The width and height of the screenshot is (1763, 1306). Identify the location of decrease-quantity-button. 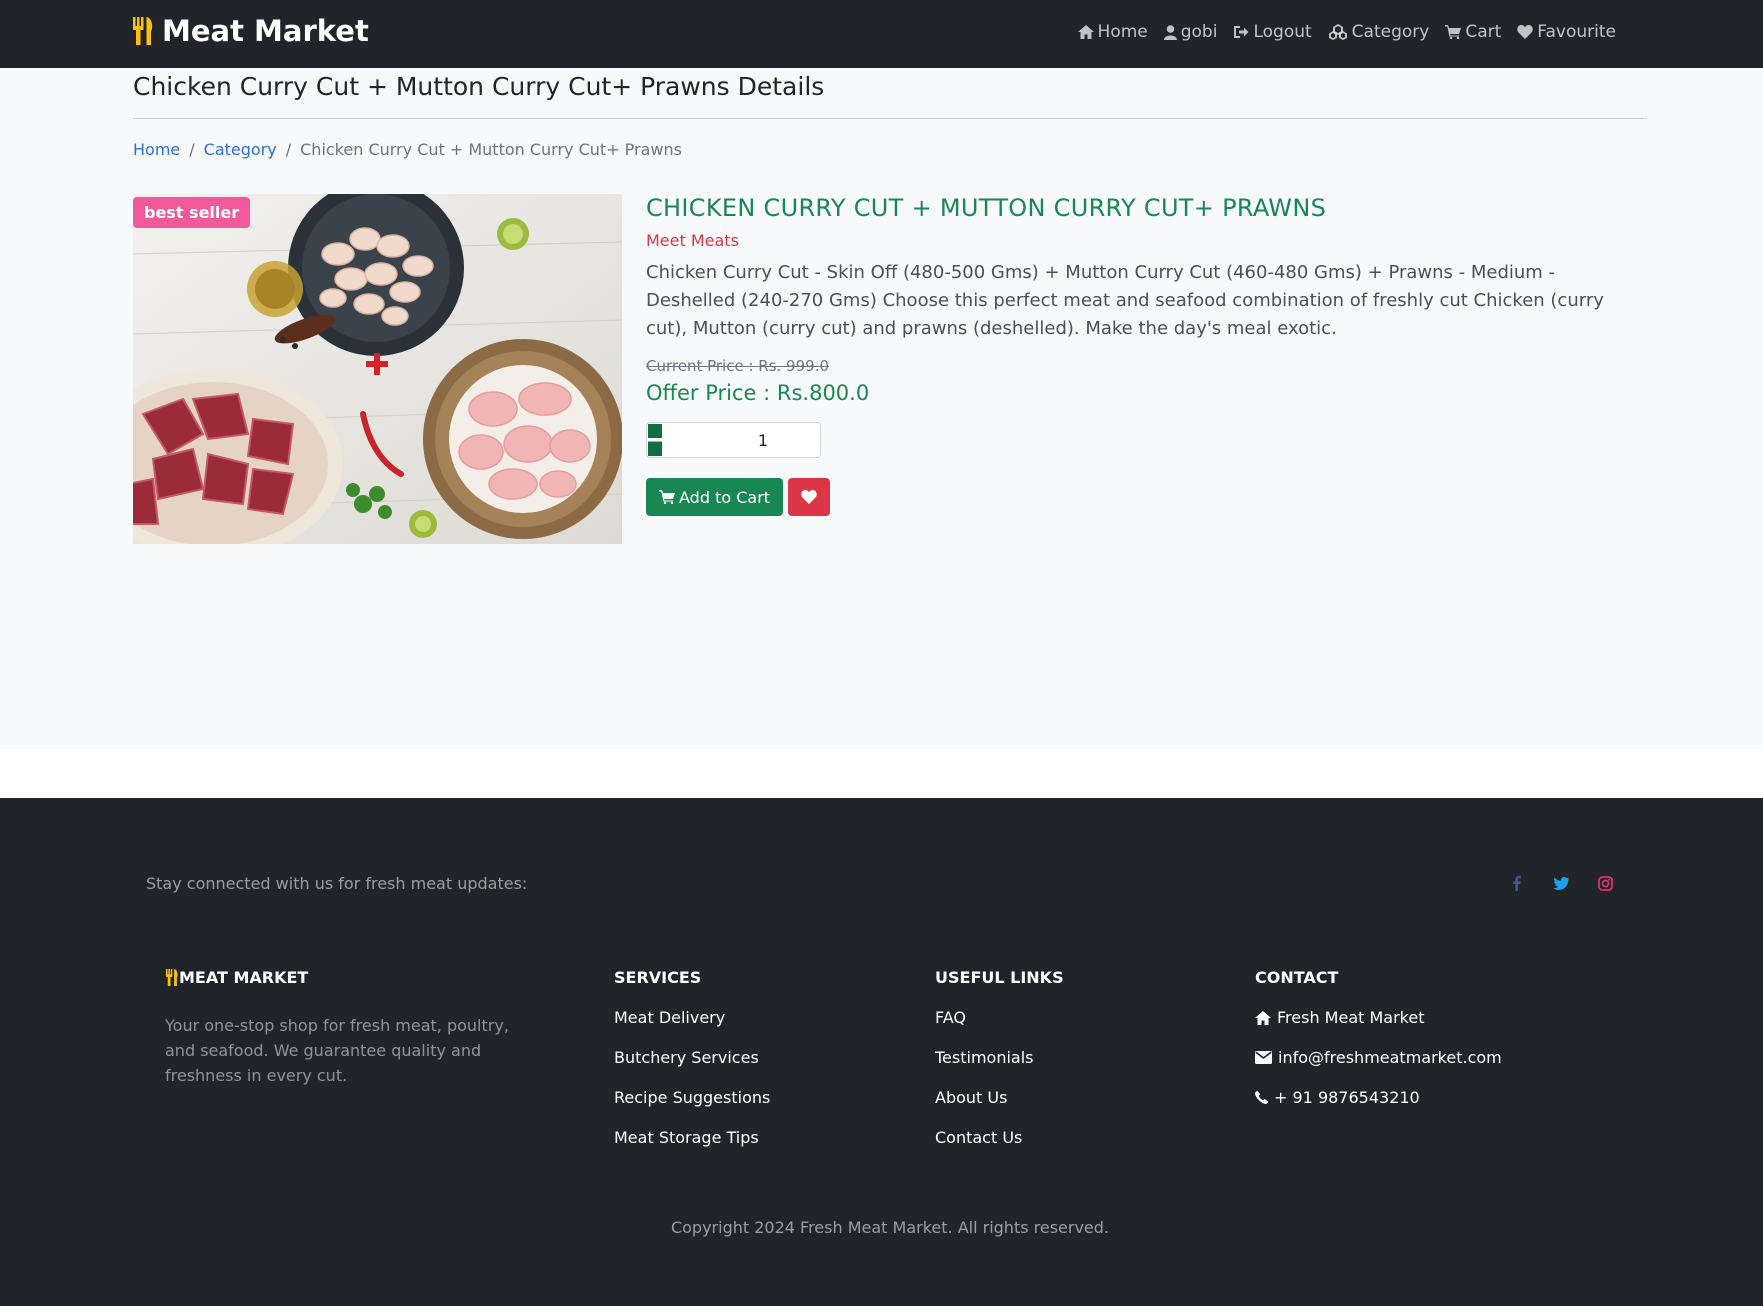
(655, 440).